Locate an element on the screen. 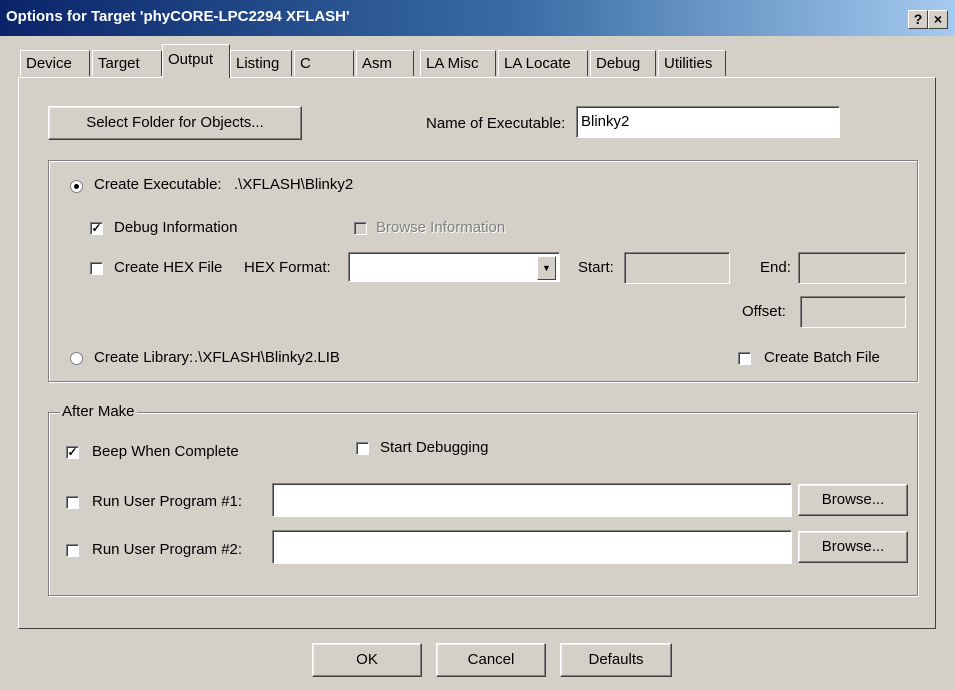 Image resolution: width=955 pixels, height=690 pixels. after-make-legend: After Make is located at coordinates (98, 411).